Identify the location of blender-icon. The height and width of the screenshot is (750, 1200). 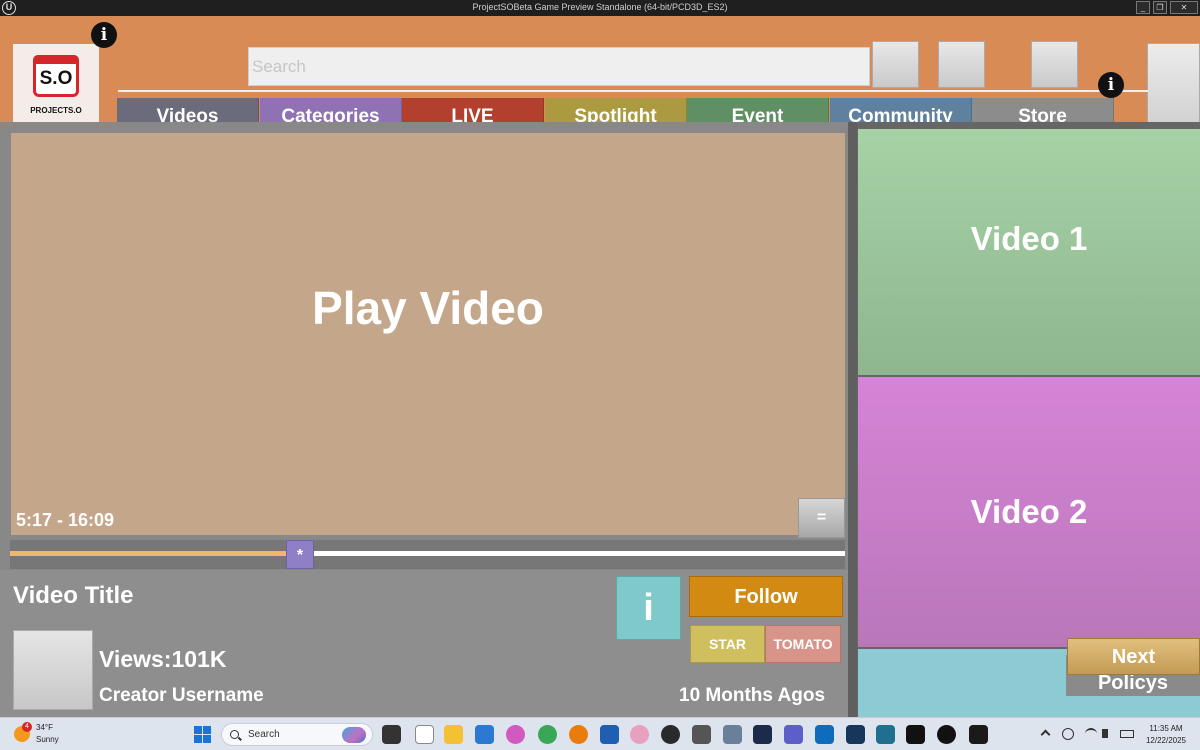
(578, 734).